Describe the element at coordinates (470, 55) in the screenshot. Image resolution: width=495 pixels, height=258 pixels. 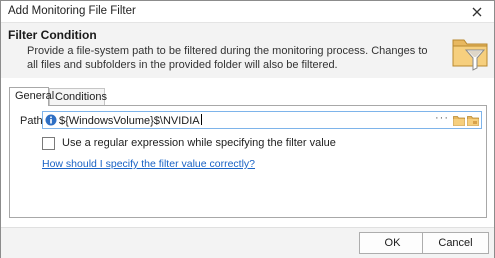
I see `funnel-folder-icon` at that location.